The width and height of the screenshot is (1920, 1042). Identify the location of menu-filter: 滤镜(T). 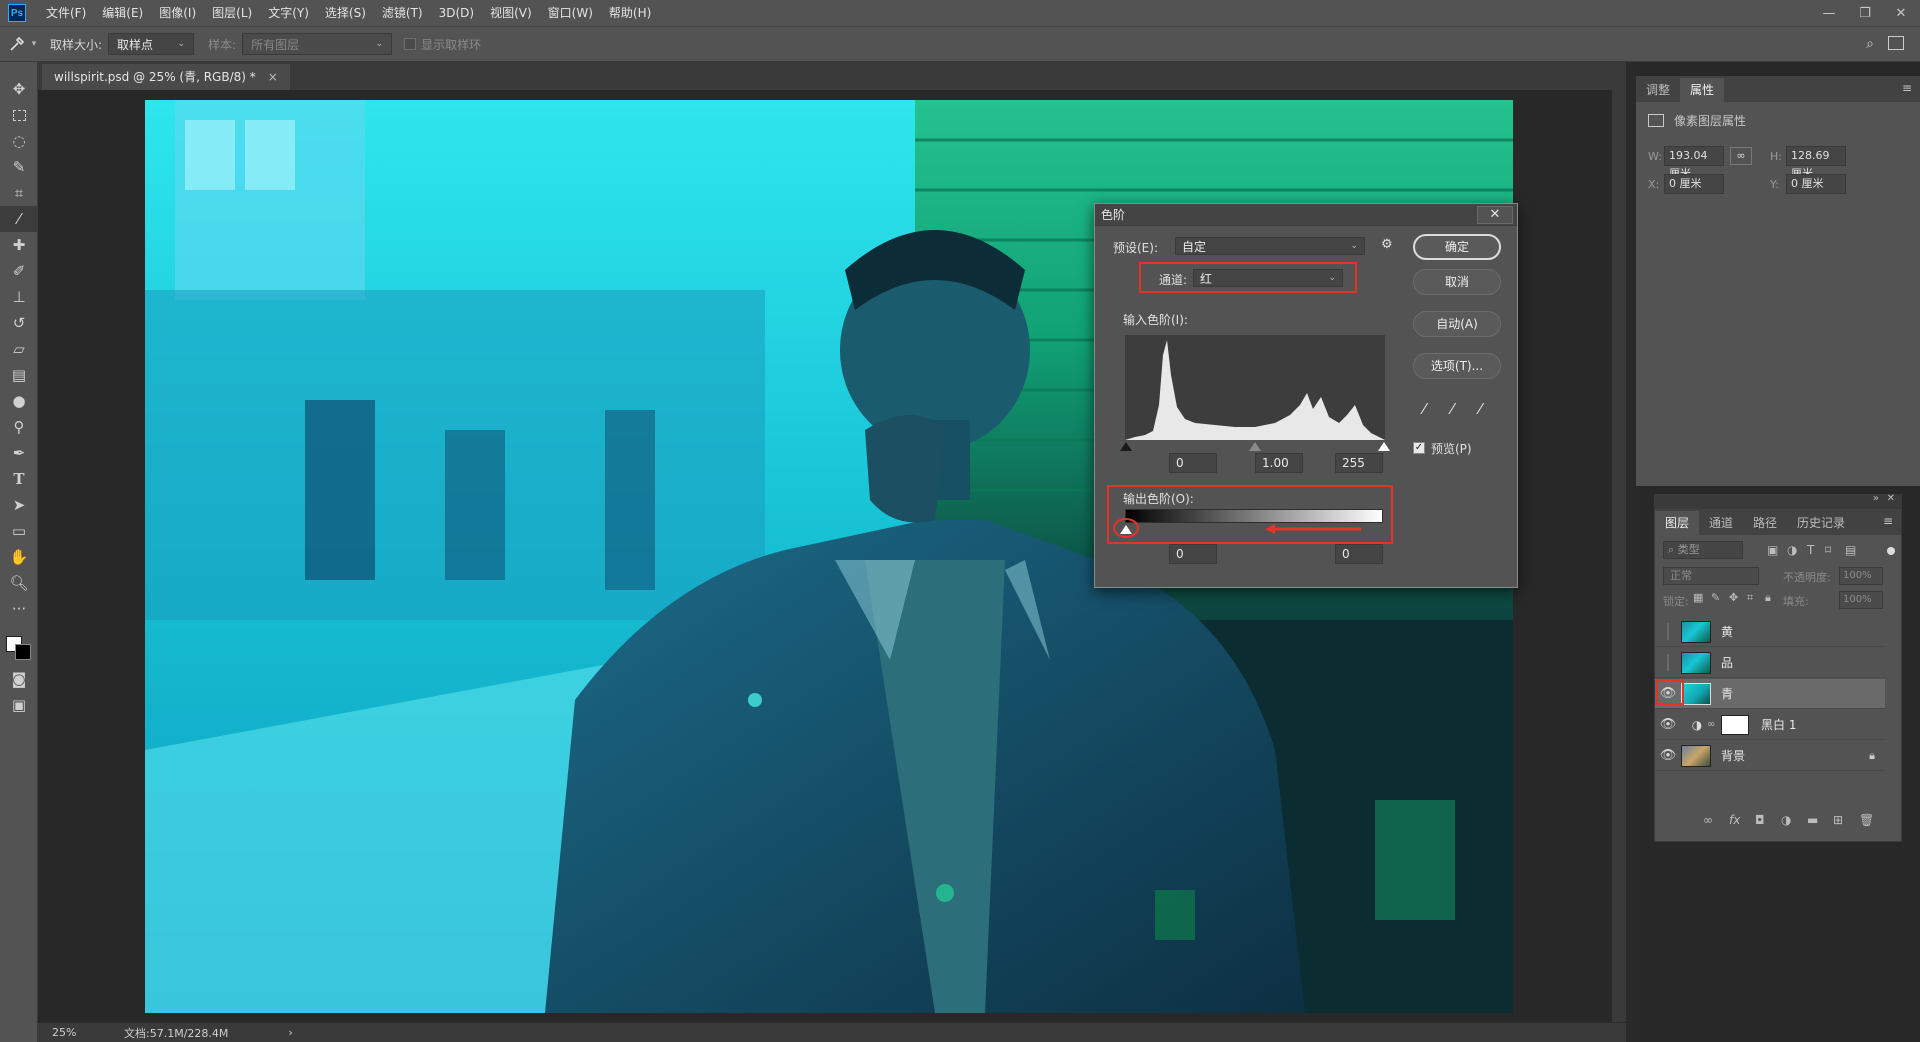
(402, 13).